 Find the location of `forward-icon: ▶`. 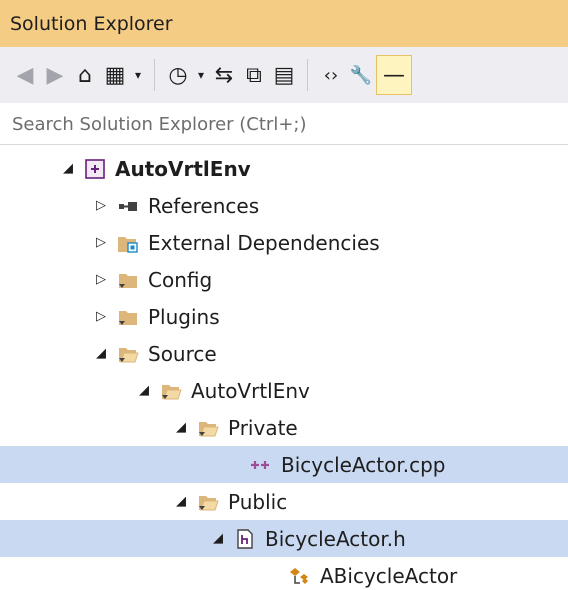

forward-icon: ▶ is located at coordinates (55, 75).